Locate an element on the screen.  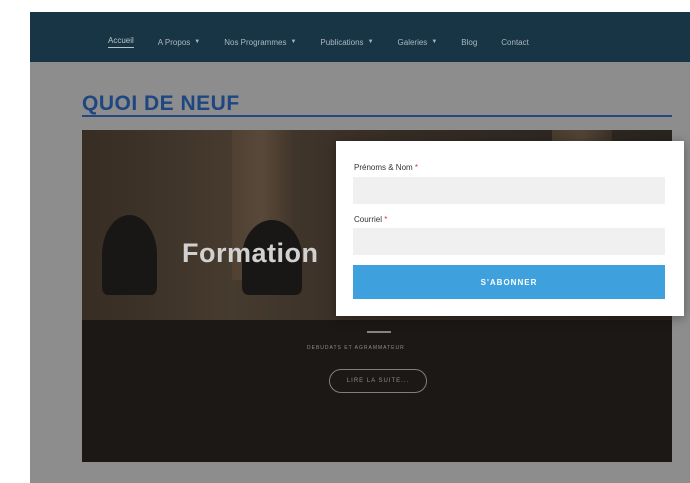
subscribe-button: S'ABONNER is located at coordinates (509, 282).